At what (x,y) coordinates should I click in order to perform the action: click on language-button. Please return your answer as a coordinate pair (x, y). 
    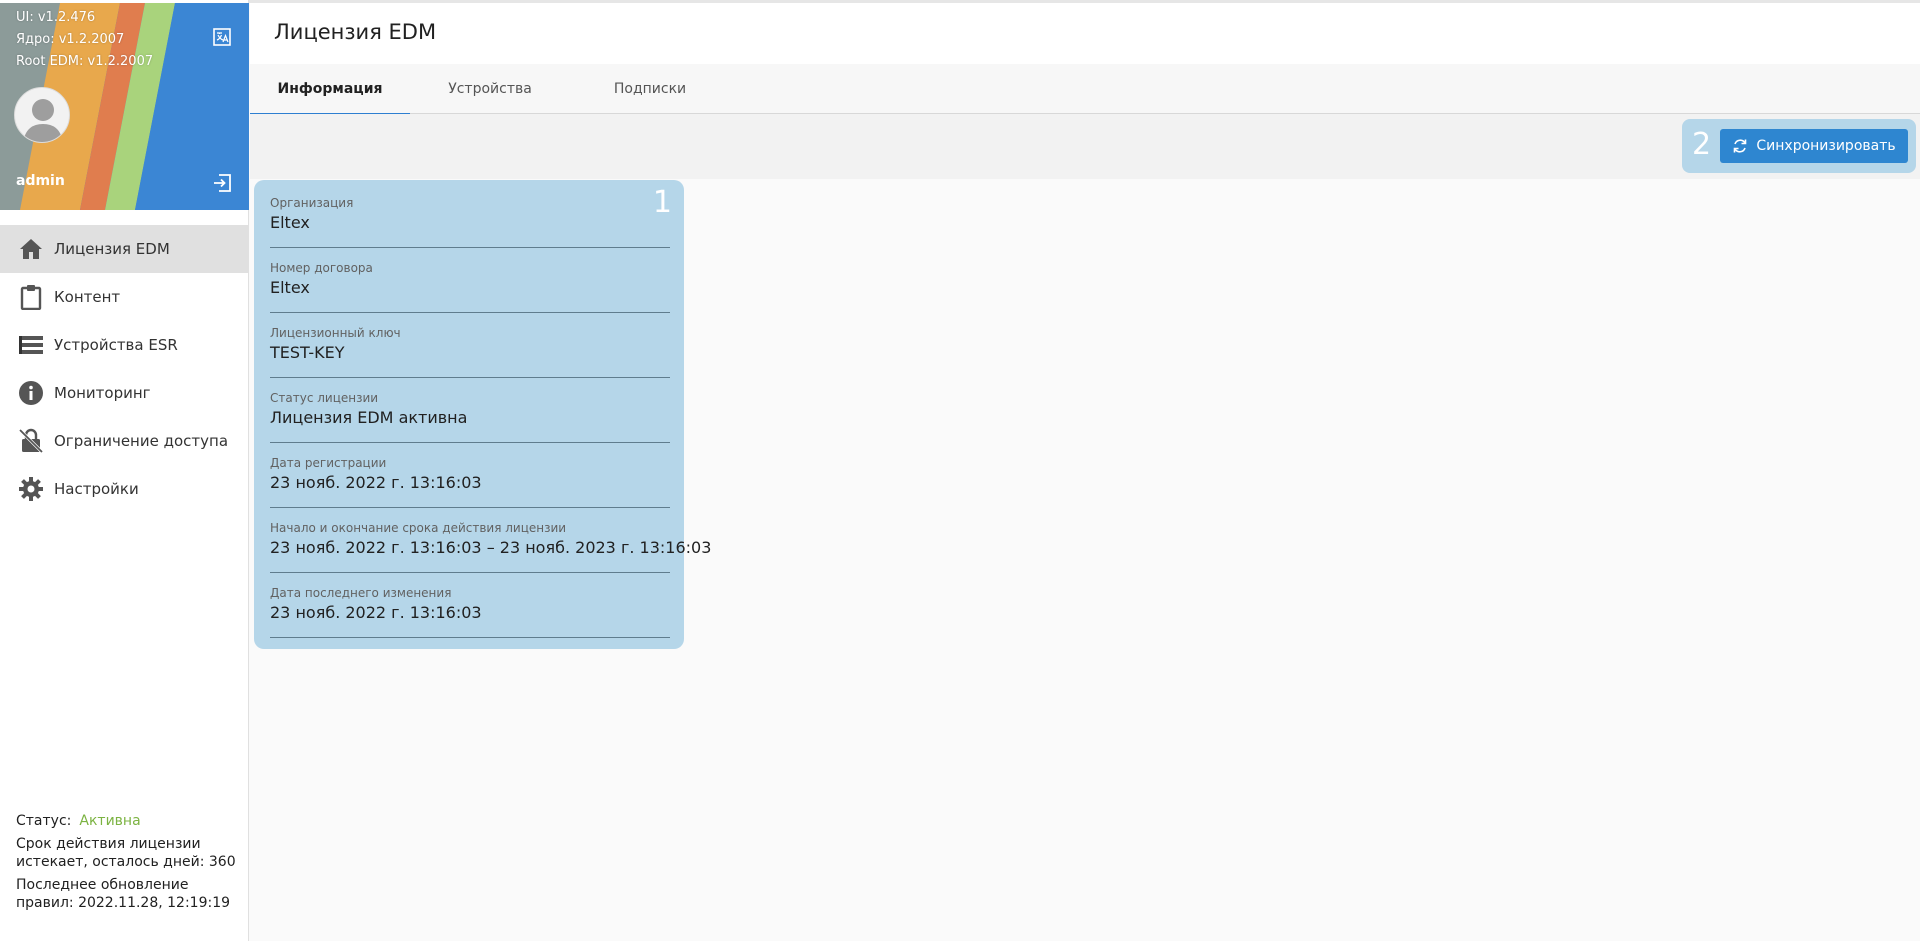
    Looking at the image, I should click on (222, 37).